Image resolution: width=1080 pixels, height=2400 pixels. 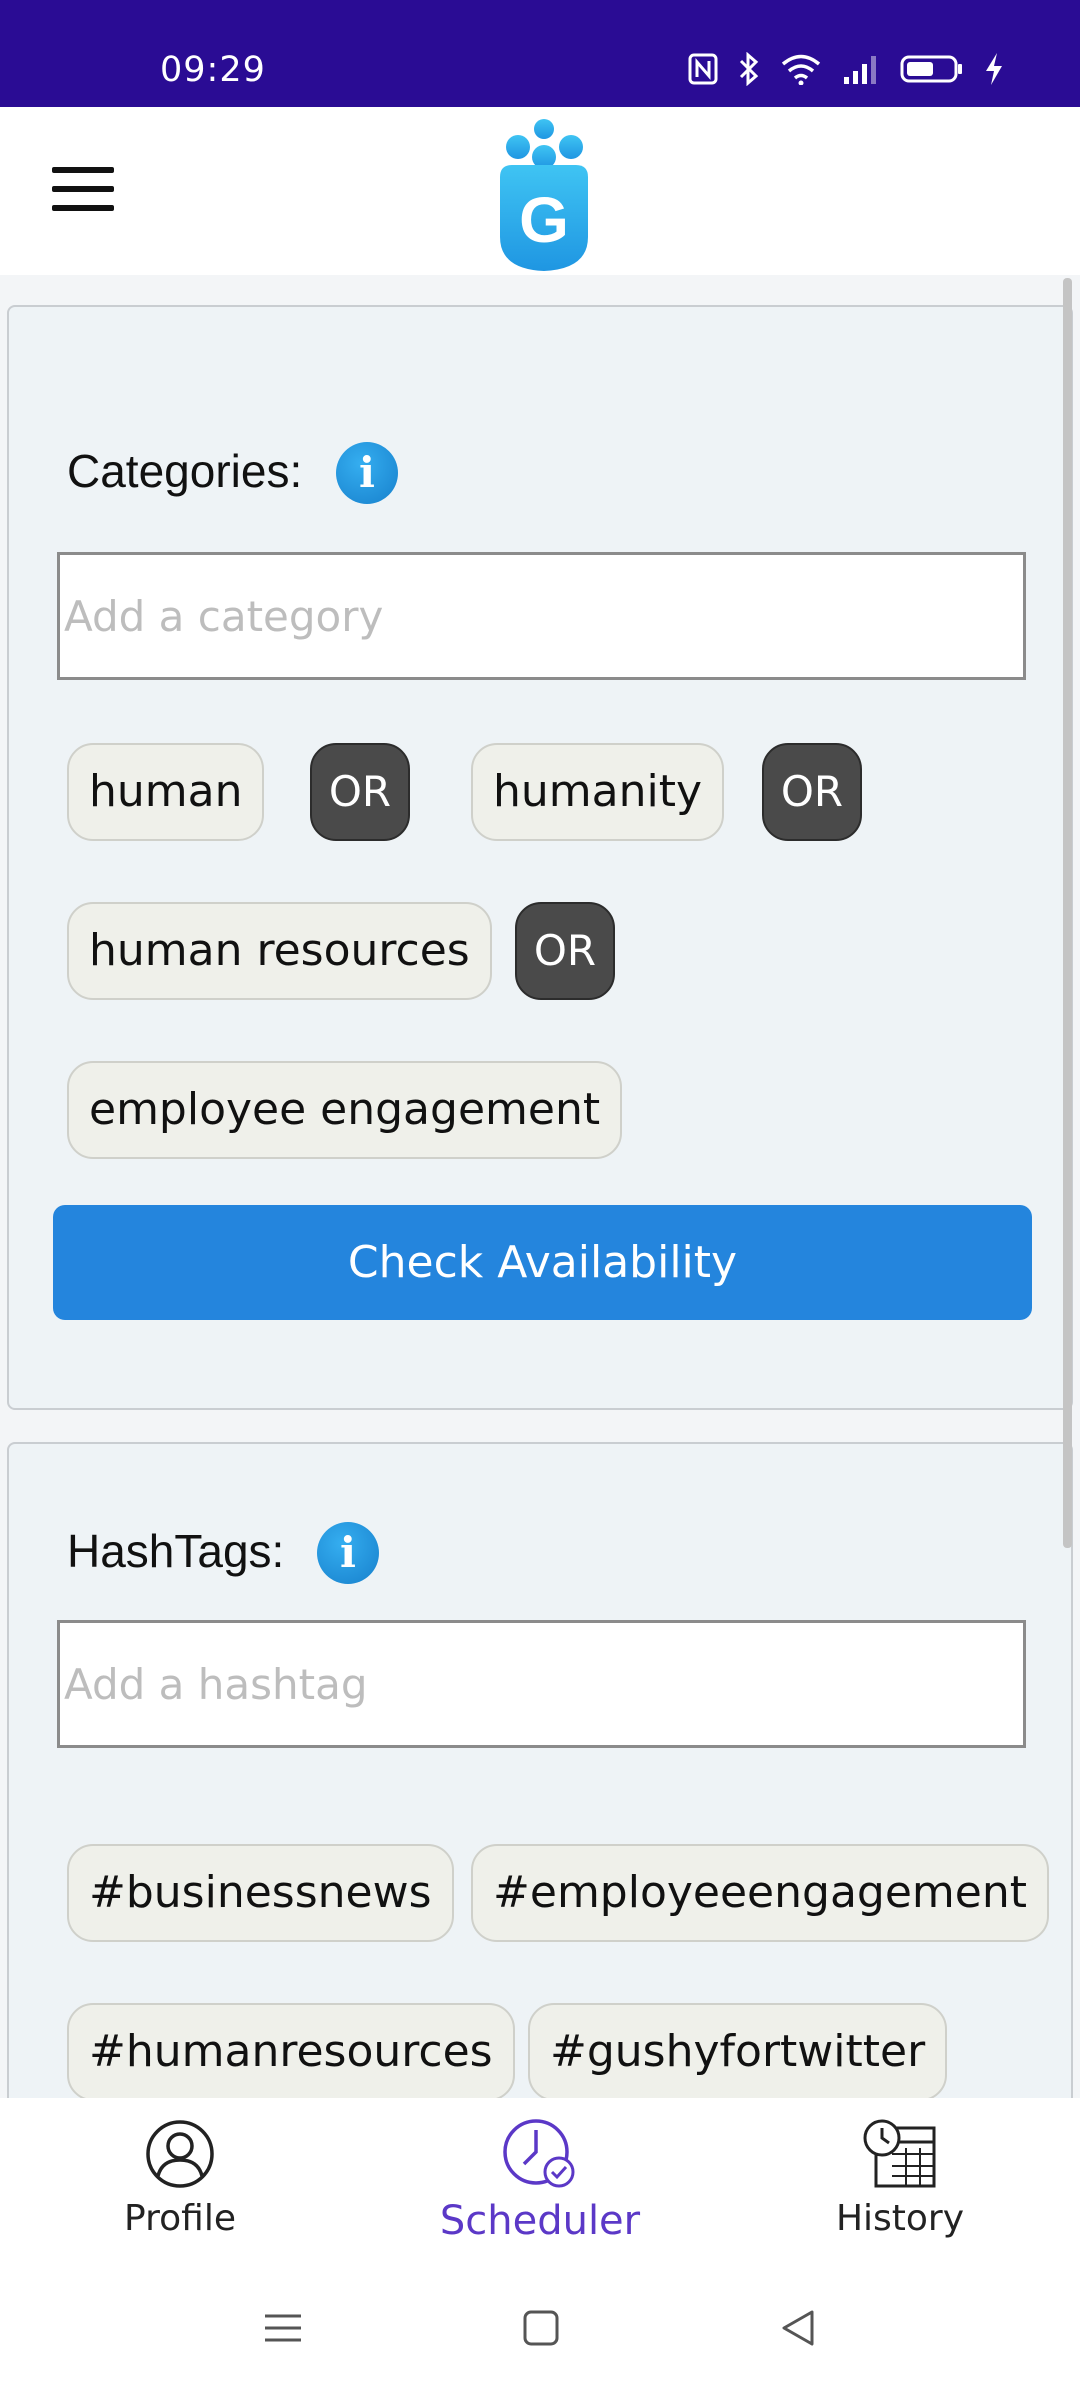 I want to click on app-logo: G, so click(x=544, y=195).